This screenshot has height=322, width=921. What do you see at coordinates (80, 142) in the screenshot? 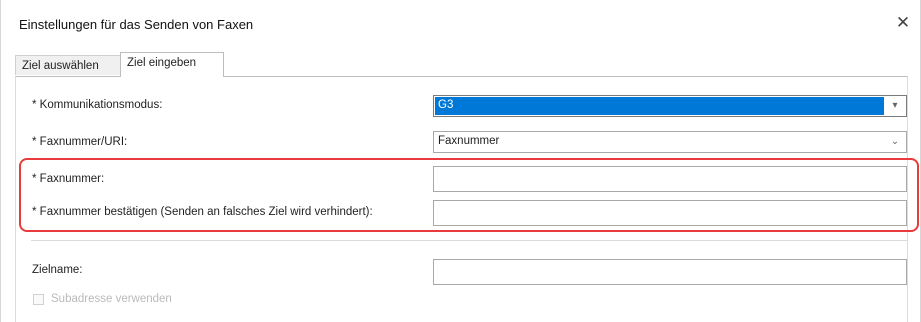
I see `fax-uri-label: * Faxnummer/URI:` at bounding box center [80, 142].